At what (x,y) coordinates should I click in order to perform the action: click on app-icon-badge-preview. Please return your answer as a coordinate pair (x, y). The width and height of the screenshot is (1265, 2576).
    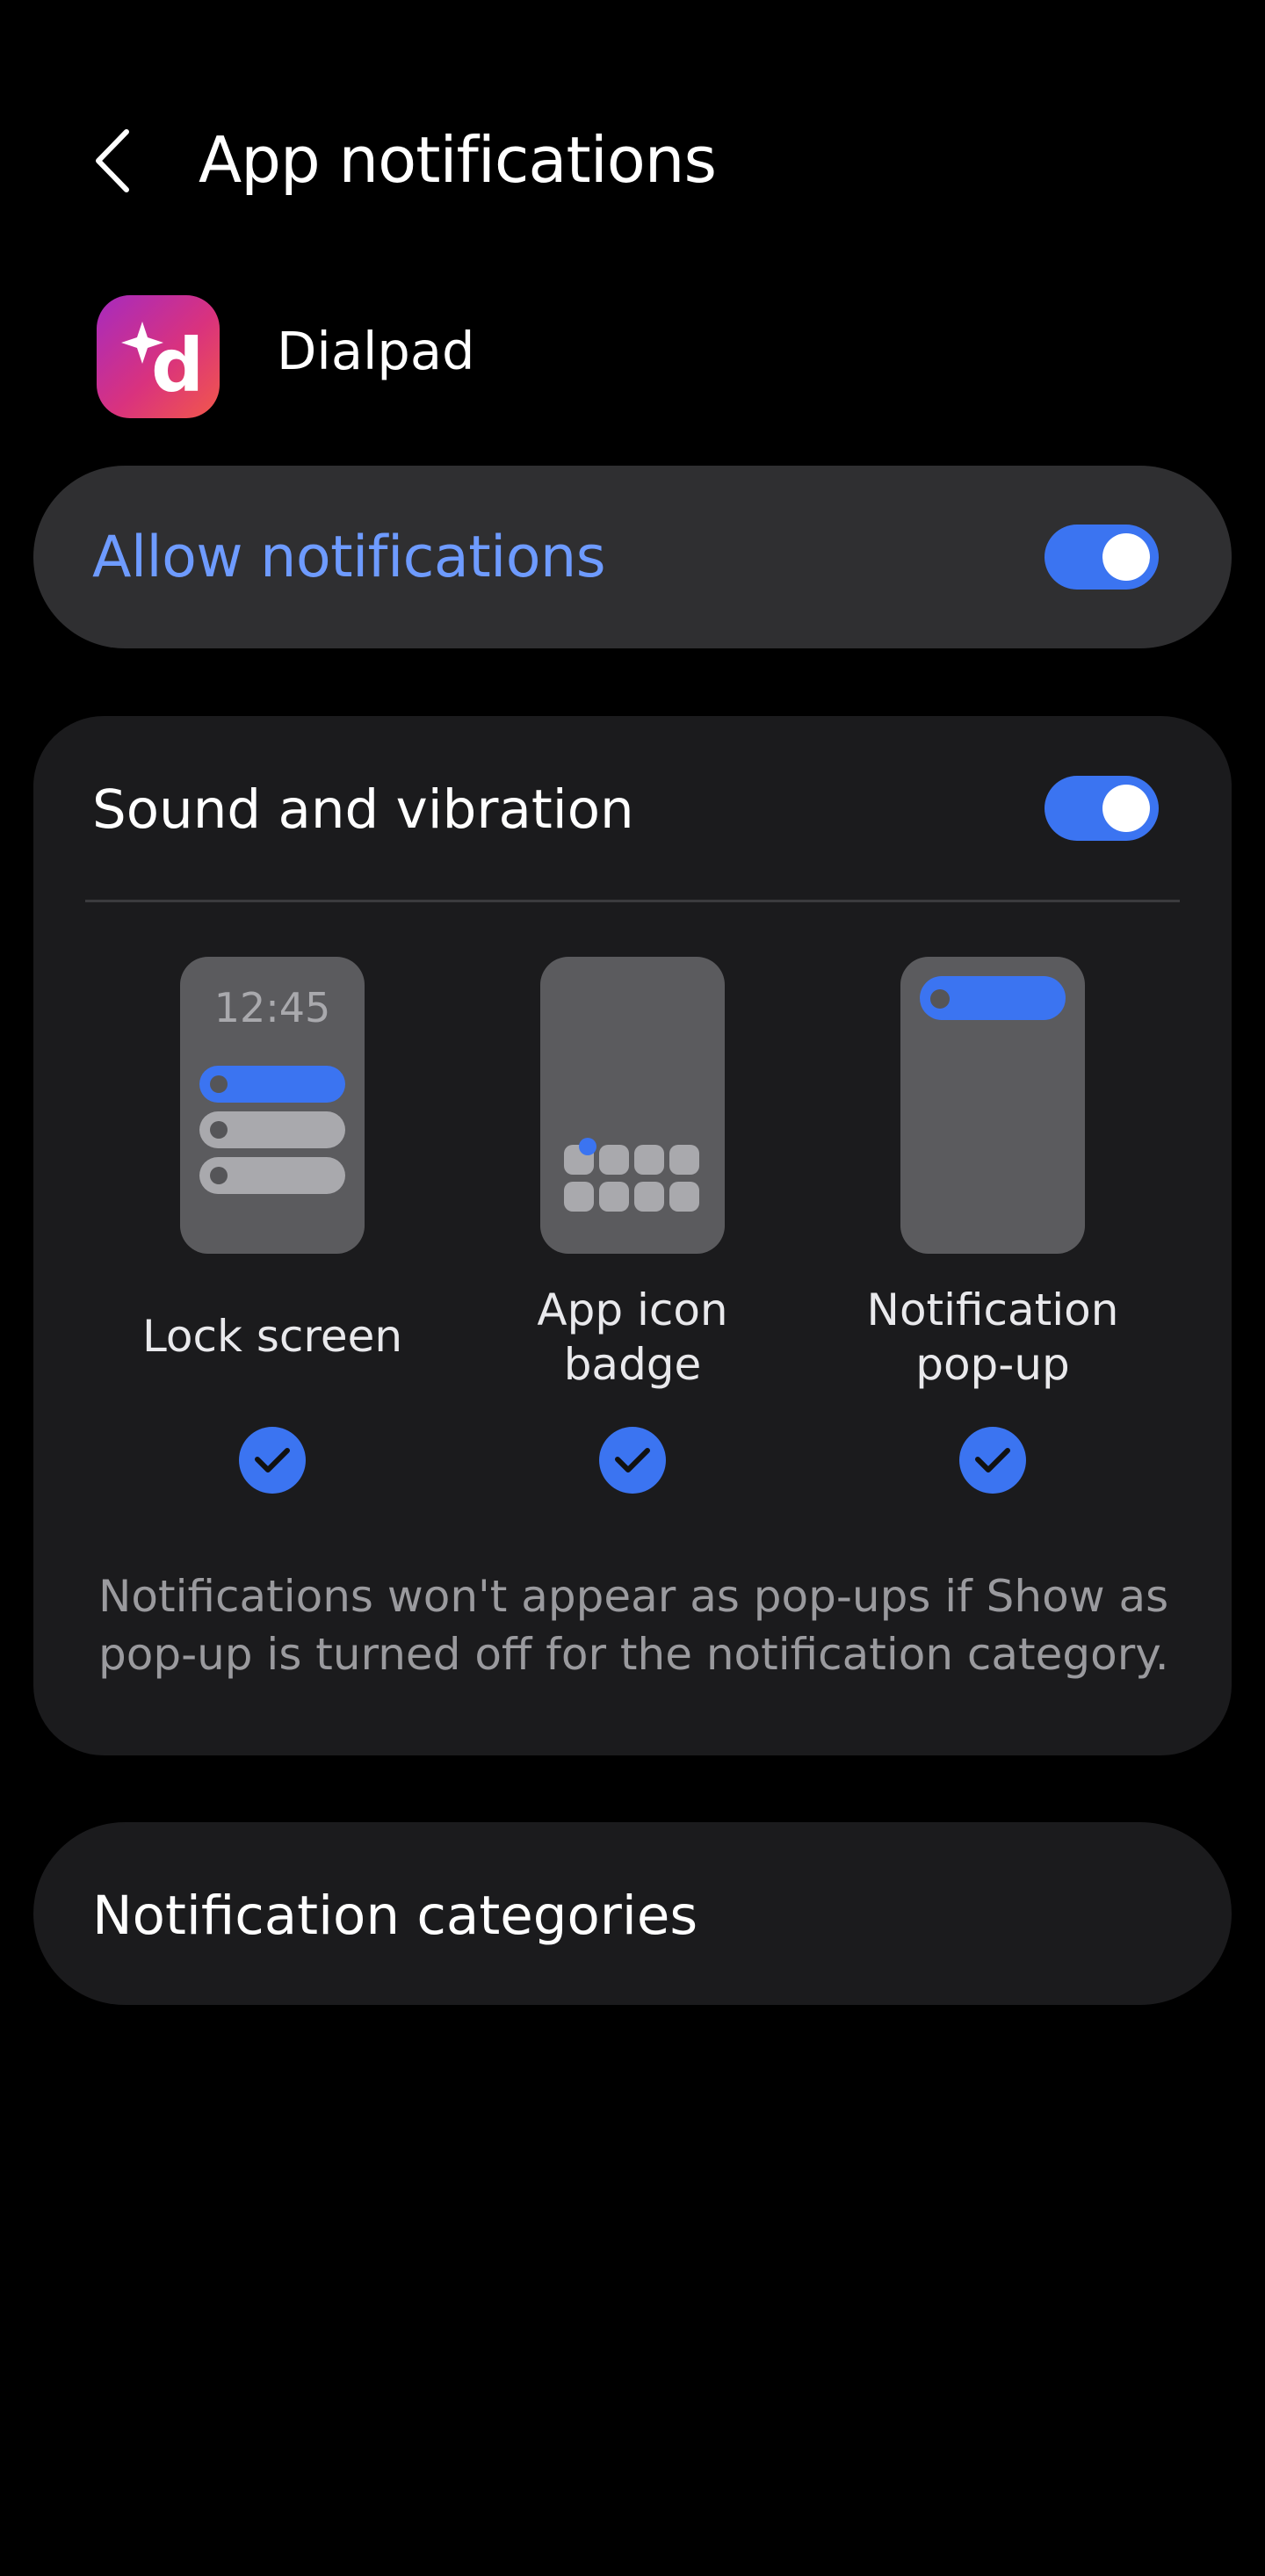
    Looking at the image, I should click on (632, 1105).